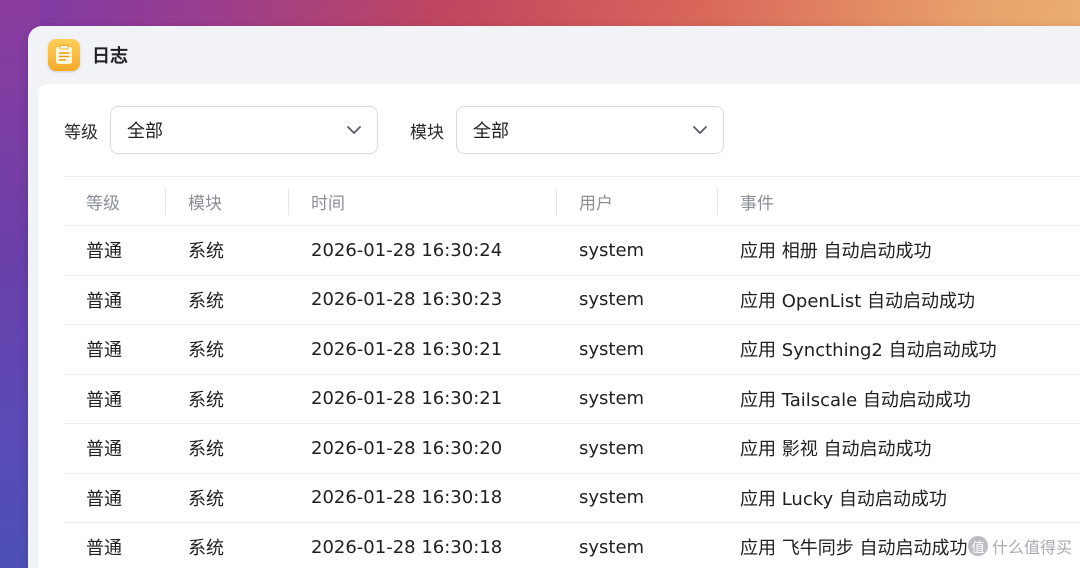  I want to click on column-header-event: 事件, so click(899, 201).